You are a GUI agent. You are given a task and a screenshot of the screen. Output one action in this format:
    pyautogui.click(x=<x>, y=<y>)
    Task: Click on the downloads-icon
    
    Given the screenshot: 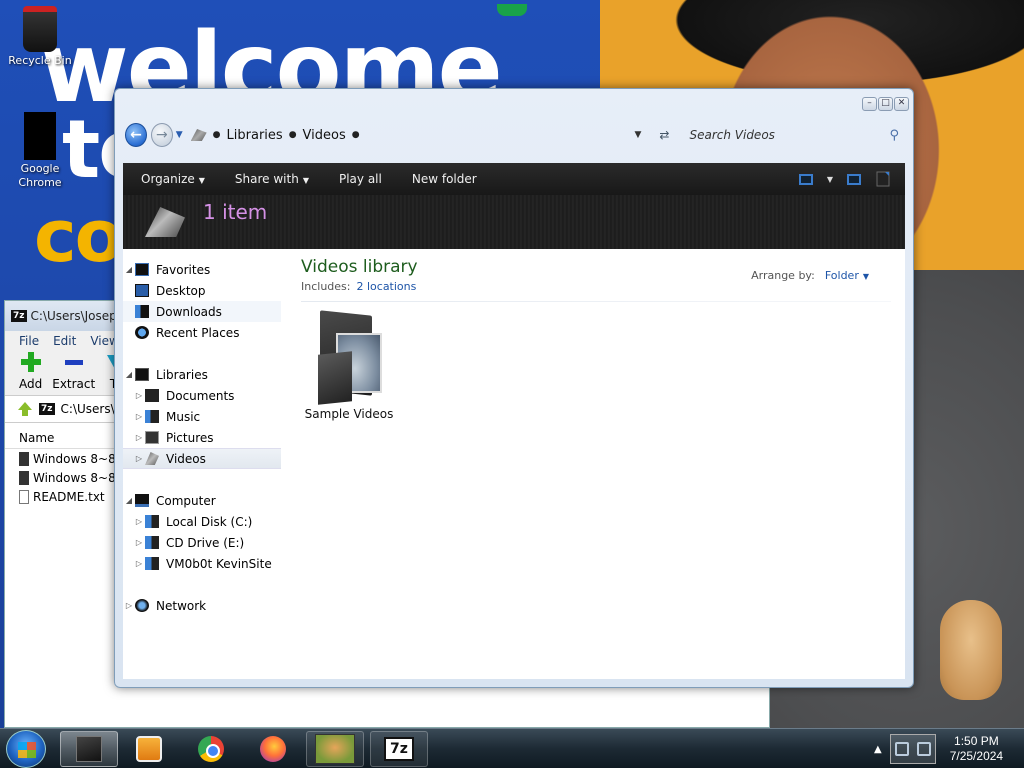 What is the action you would take?
    pyautogui.click(x=142, y=311)
    